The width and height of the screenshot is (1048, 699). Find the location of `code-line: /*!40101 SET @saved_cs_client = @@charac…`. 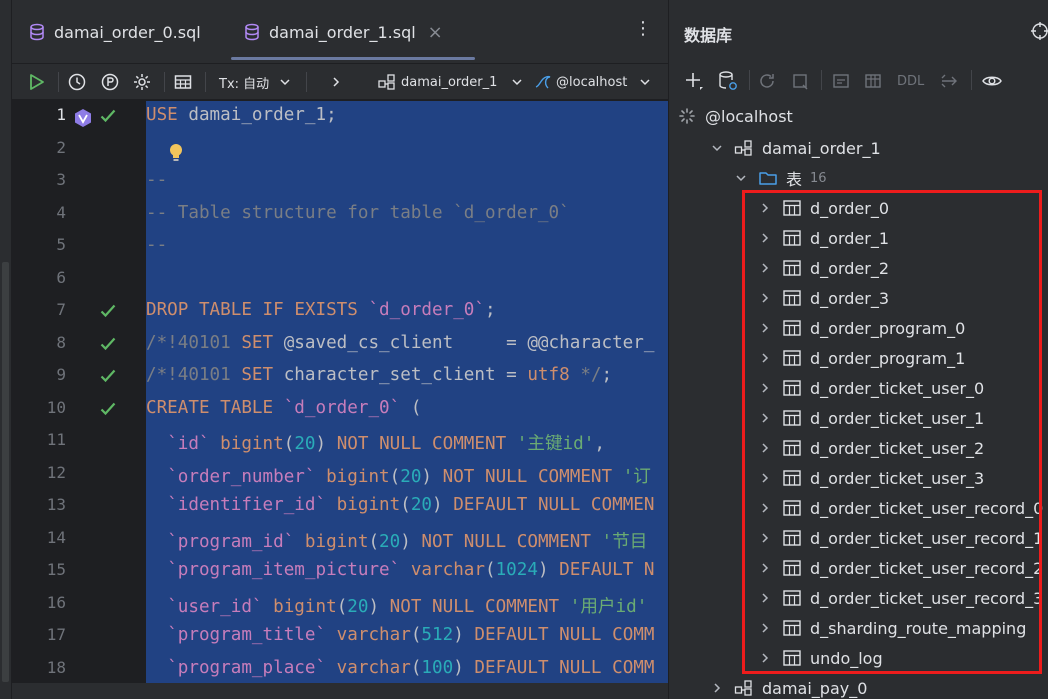

code-line: /*!40101 SET @saved_cs_client = @@charac… is located at coordinates (400, 343).